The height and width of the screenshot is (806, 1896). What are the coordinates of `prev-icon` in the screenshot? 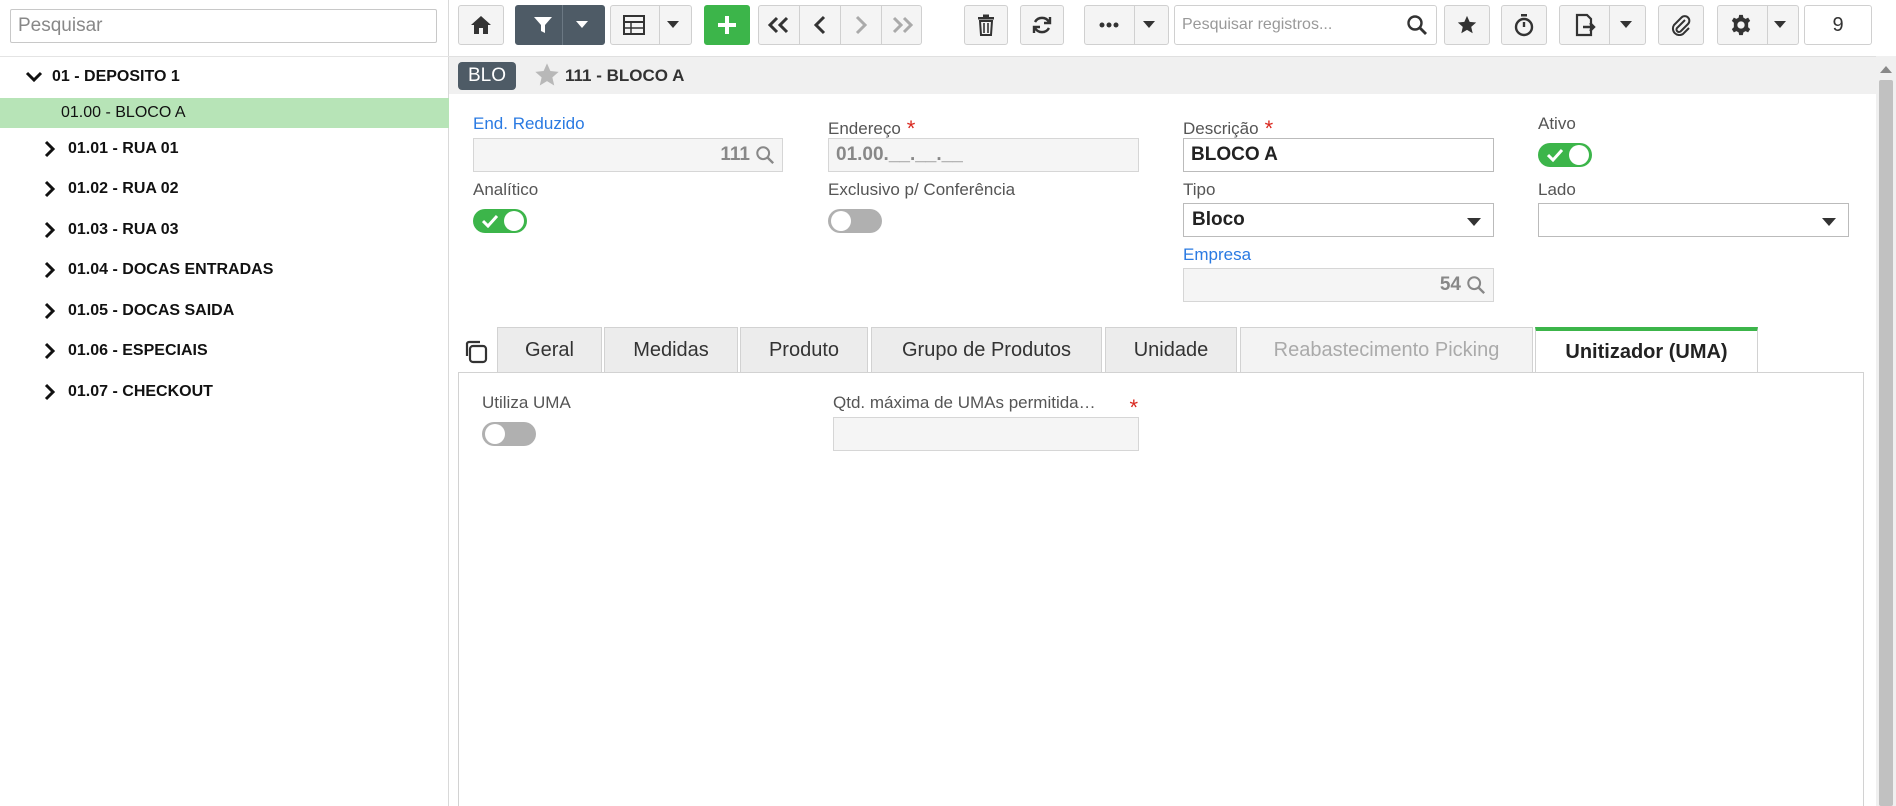 It's located at (819, 25).